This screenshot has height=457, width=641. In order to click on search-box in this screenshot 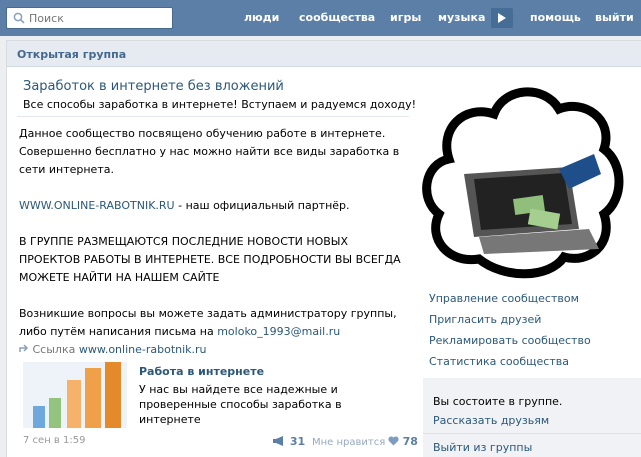, I will do `click(89, 18)`.